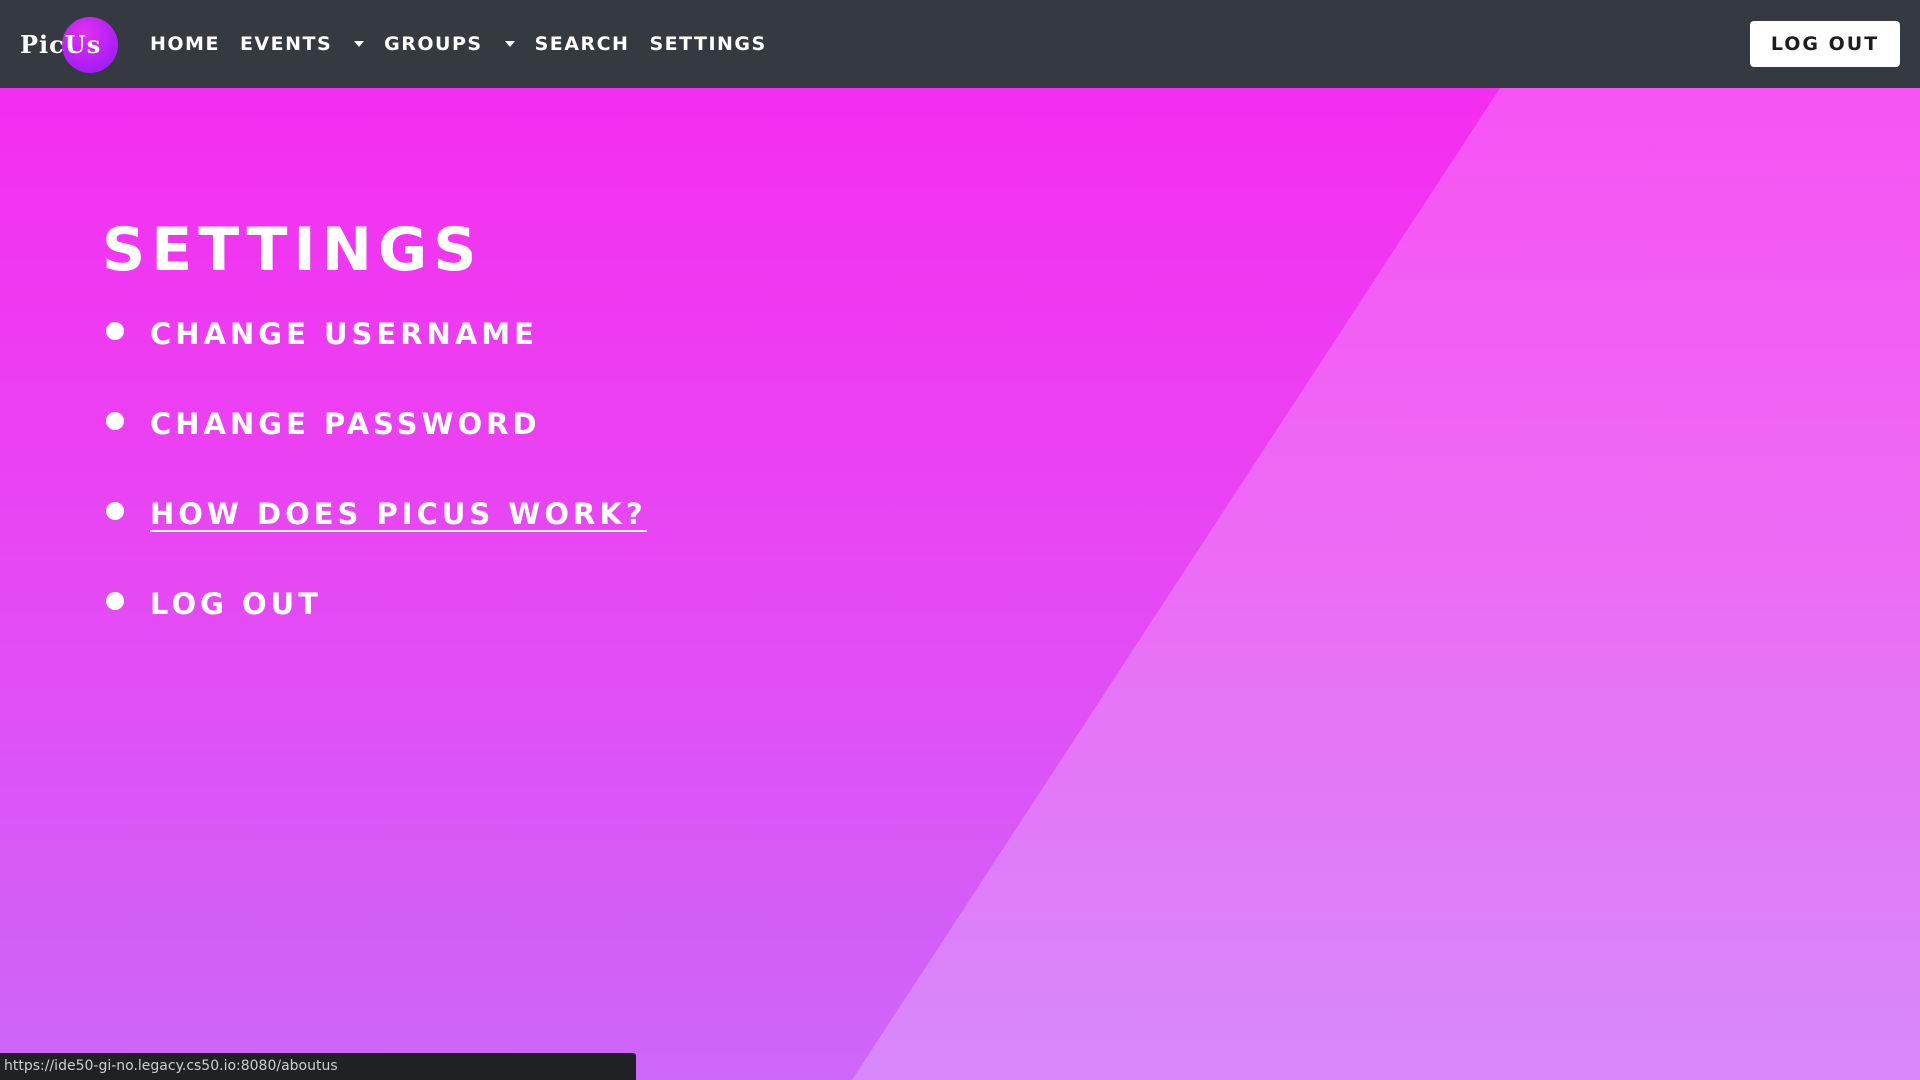  I want to click on change-password-link: CHANGE PASSWORD, so click(345, 424).